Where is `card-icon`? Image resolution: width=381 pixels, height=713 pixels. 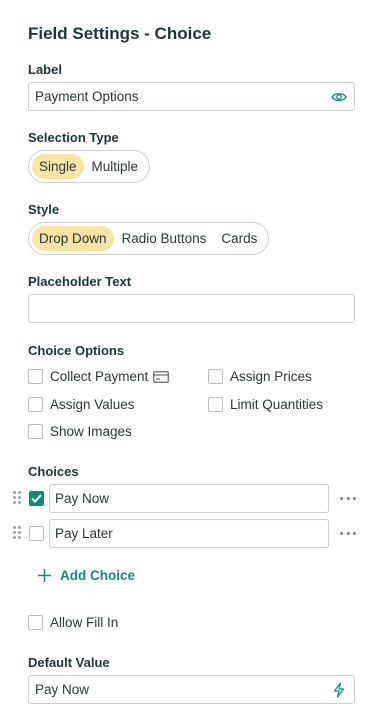 card-icon is located at coordinates (161, 376).